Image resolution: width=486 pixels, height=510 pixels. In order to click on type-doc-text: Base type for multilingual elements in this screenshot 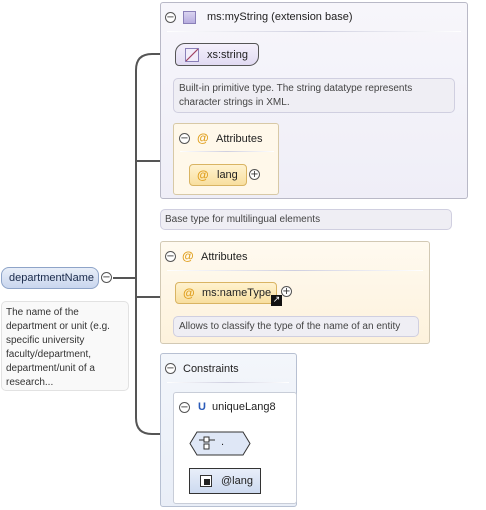, I will do `click(243, 219)`.